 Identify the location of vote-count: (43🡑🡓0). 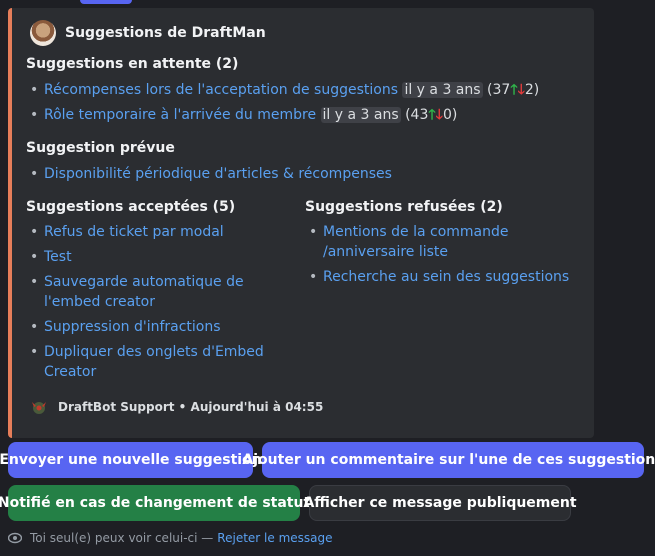
(431, 115).